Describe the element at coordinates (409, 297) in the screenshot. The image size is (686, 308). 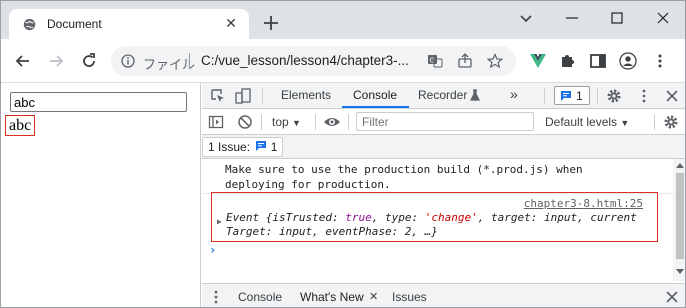
I see `drawer-tab-issues: Issues` at that location.